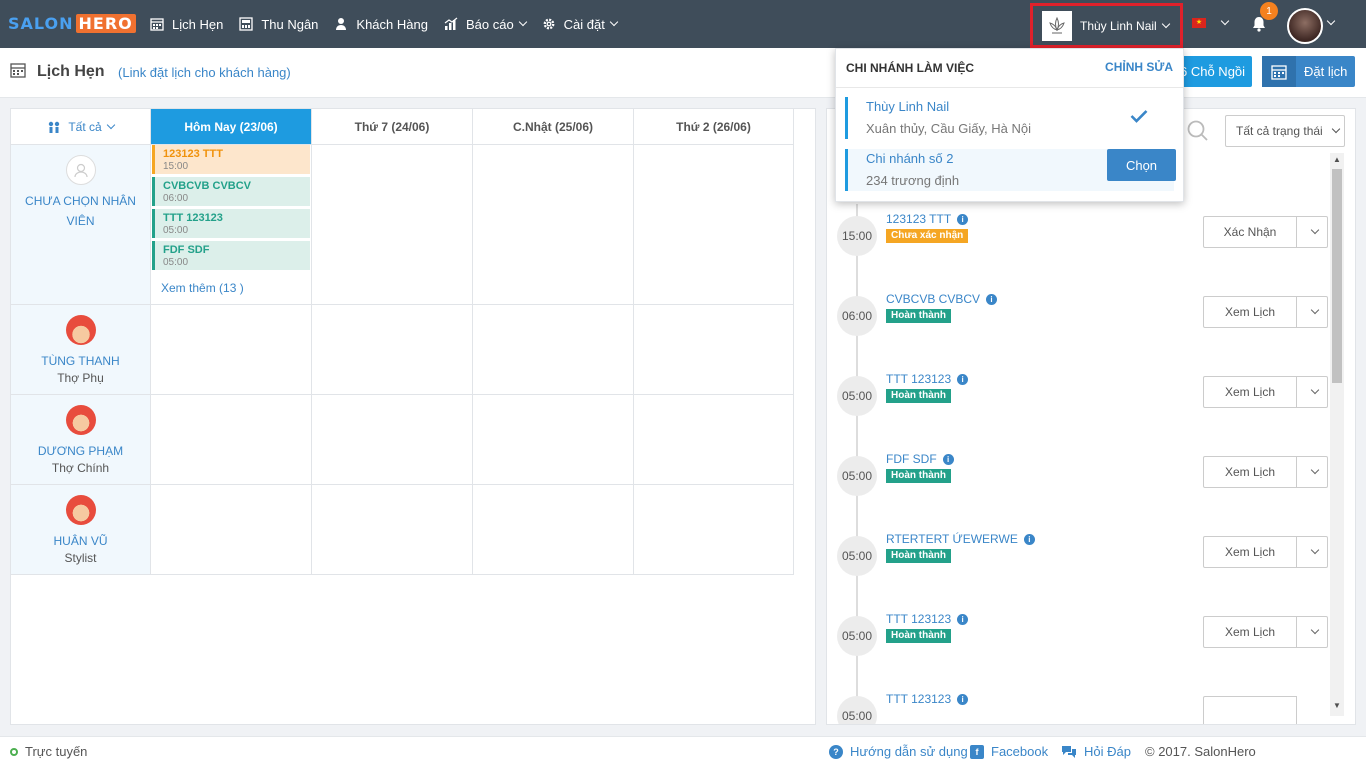 This screenshot has width=1366, height=768. I want to click on language-chevron, so click(1223, 19).